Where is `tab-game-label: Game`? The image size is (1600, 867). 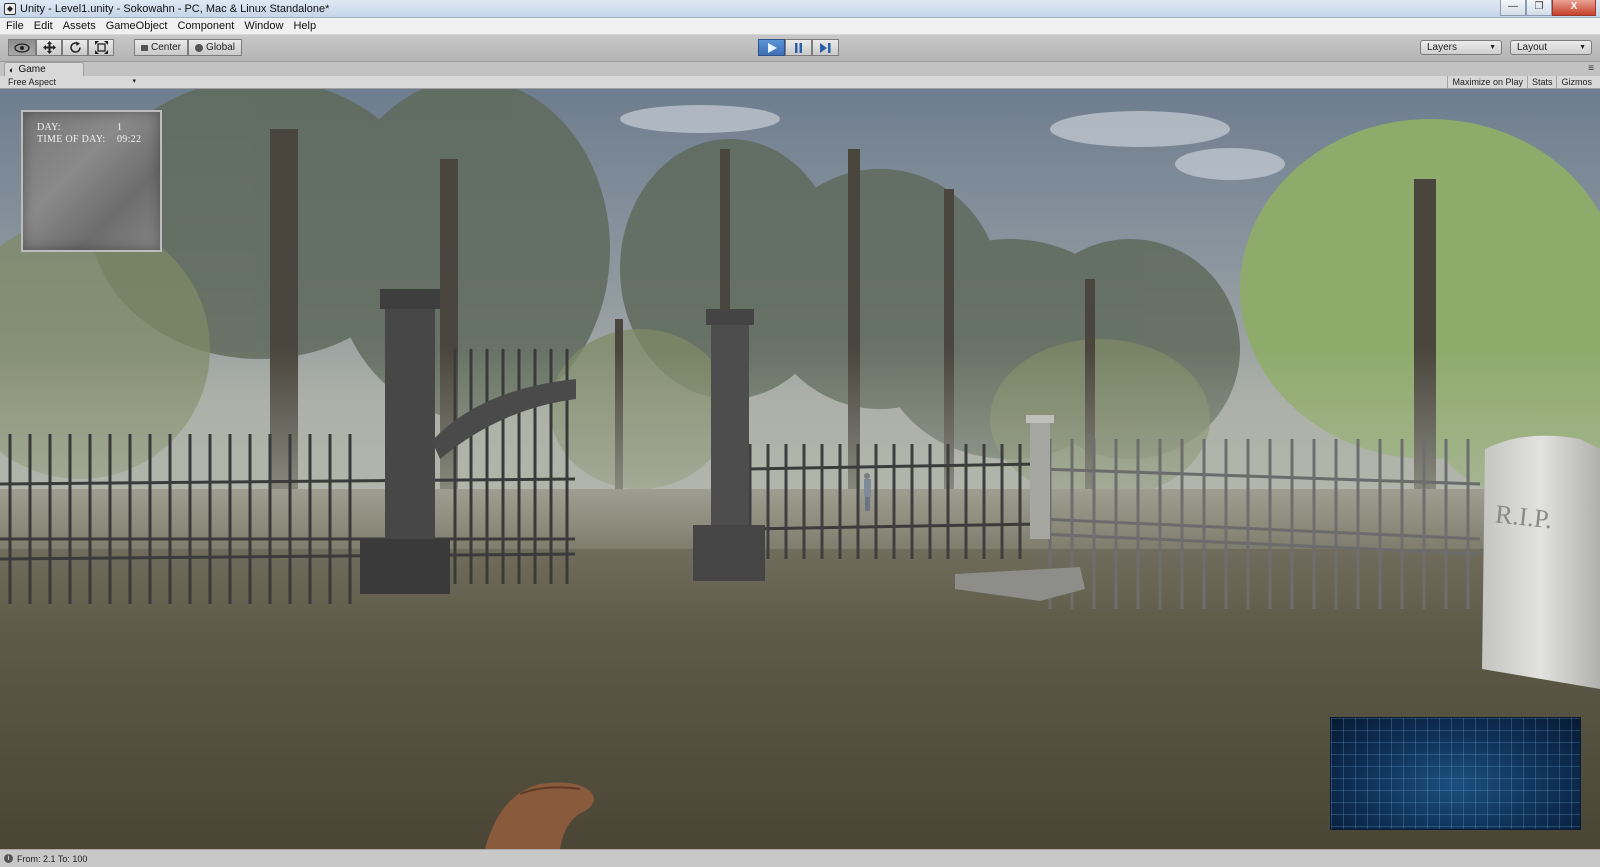 tab-game-label: Game is located at coordinates (32, 69).